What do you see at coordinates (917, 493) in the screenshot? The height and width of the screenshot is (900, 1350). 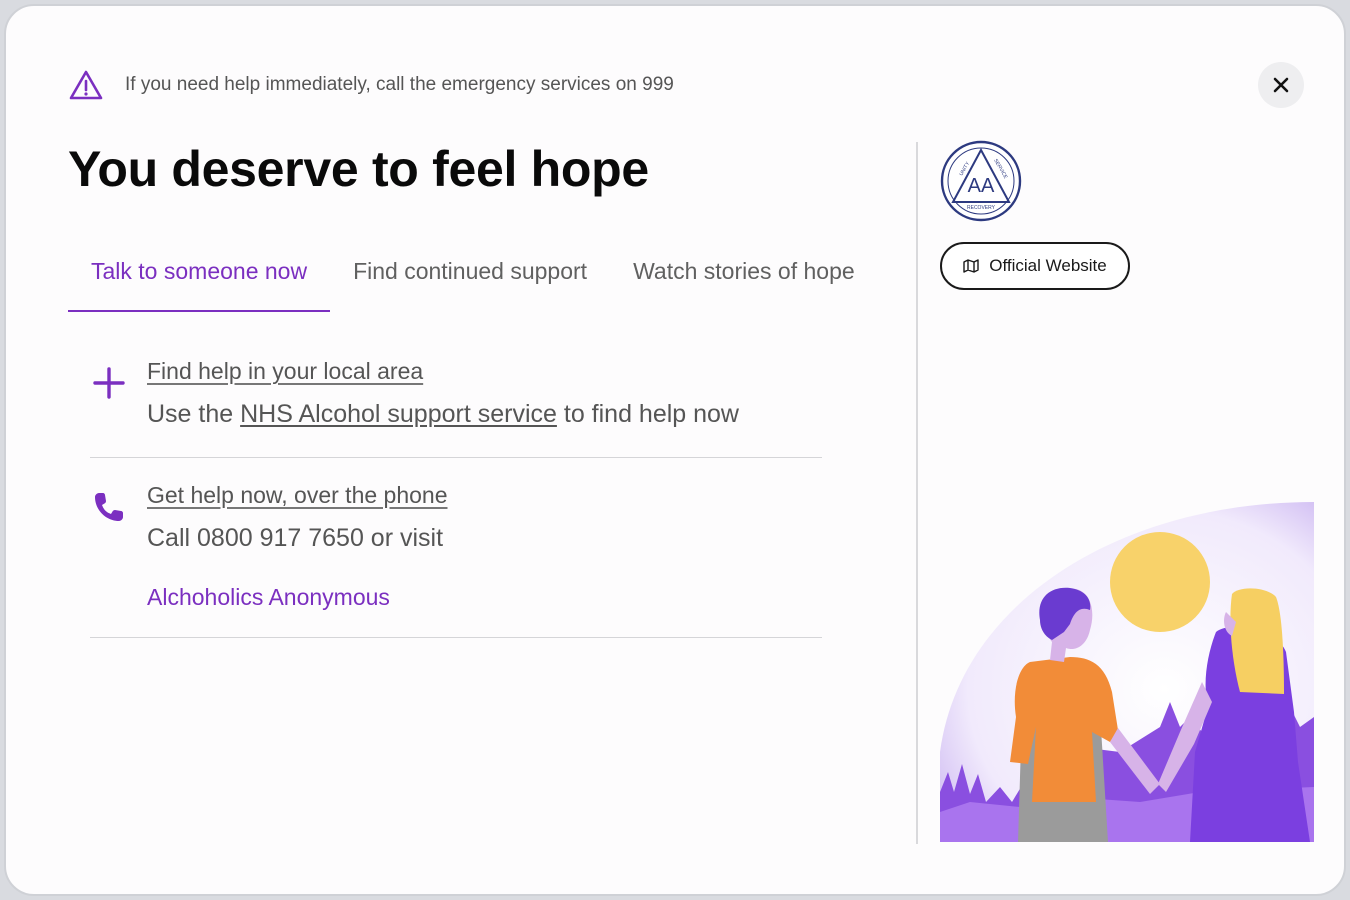 I see `column-divider` at bounding box center [917, 493].